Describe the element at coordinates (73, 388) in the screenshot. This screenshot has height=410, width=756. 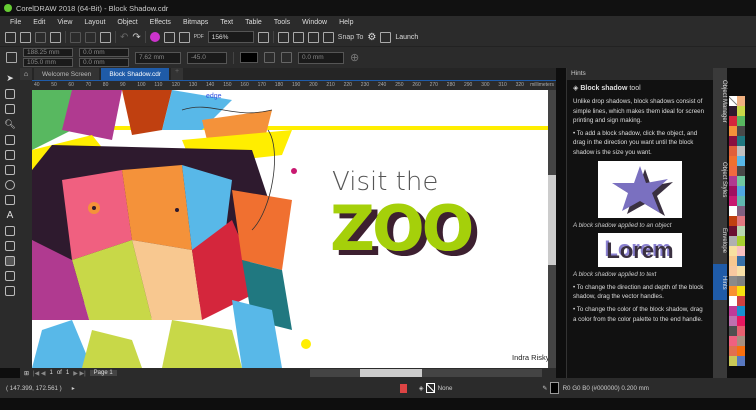
I see `expand-arrow-icon: ▸` at that location.